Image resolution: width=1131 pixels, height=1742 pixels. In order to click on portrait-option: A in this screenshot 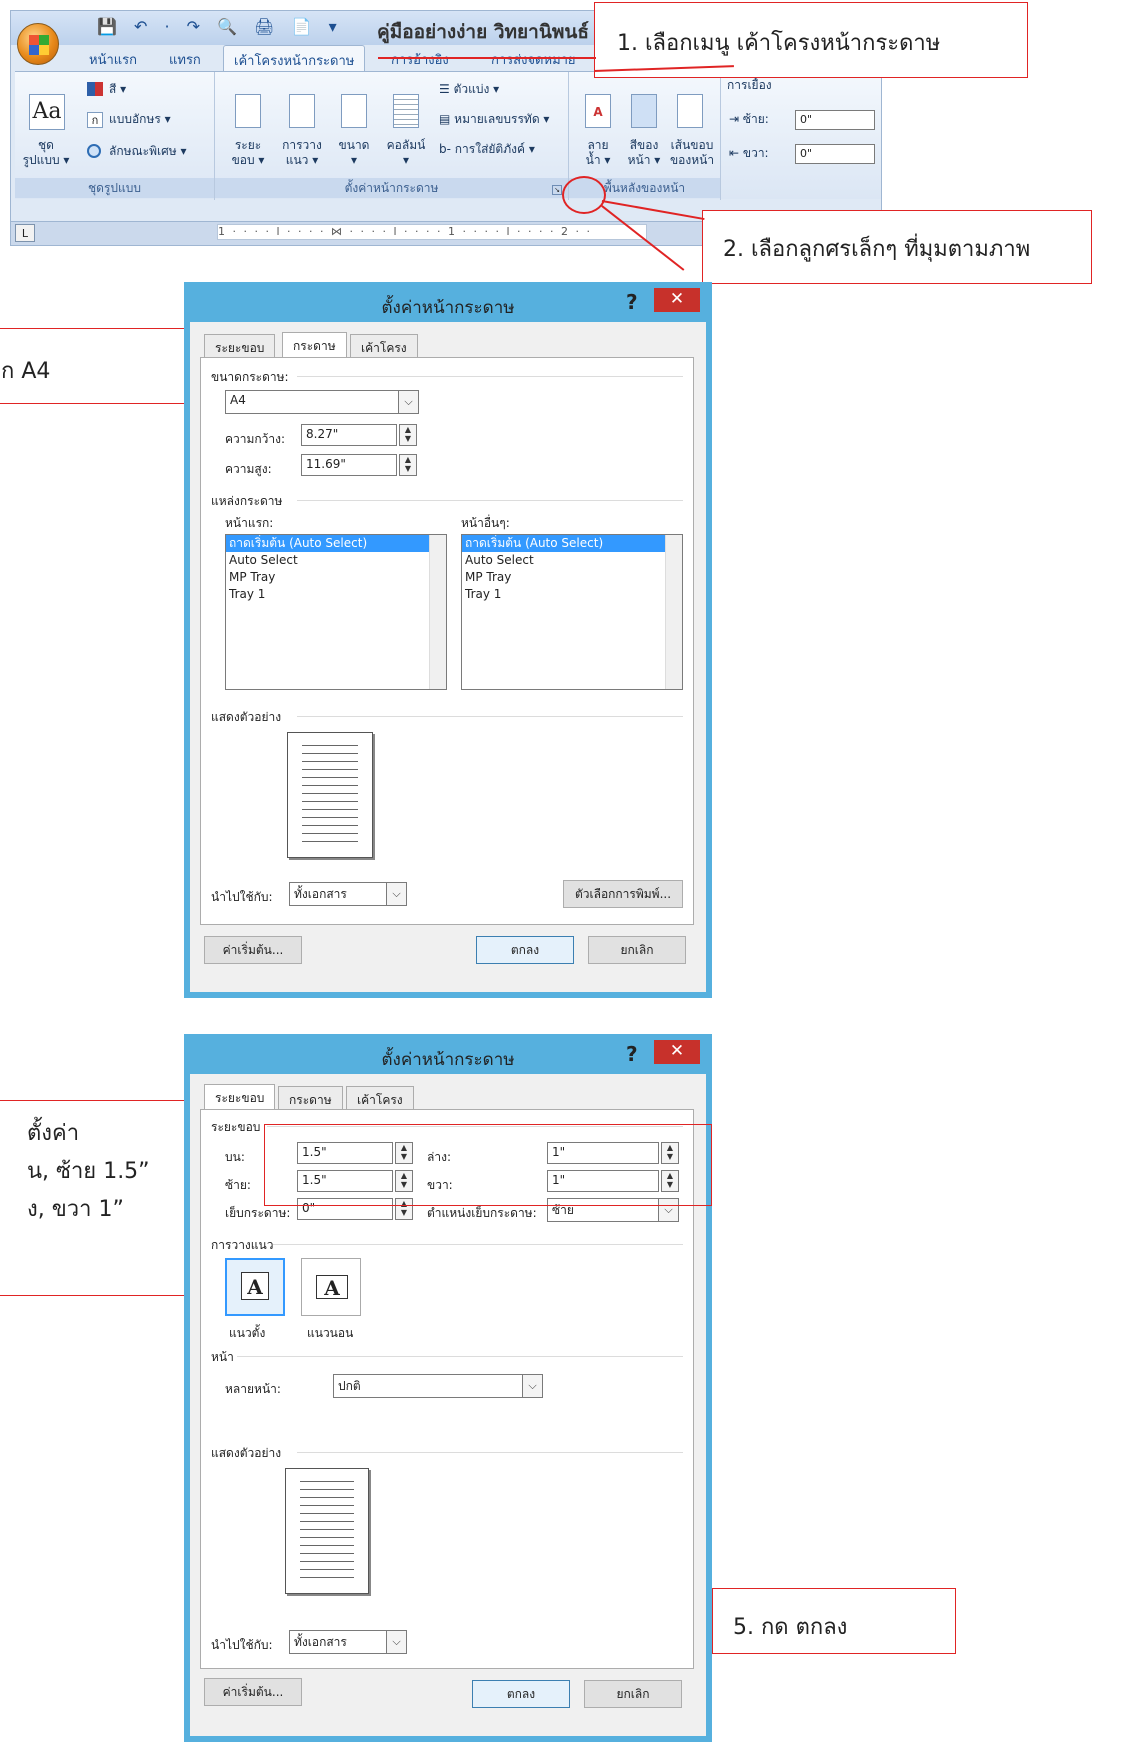, I will do `click(255, 1287)`.